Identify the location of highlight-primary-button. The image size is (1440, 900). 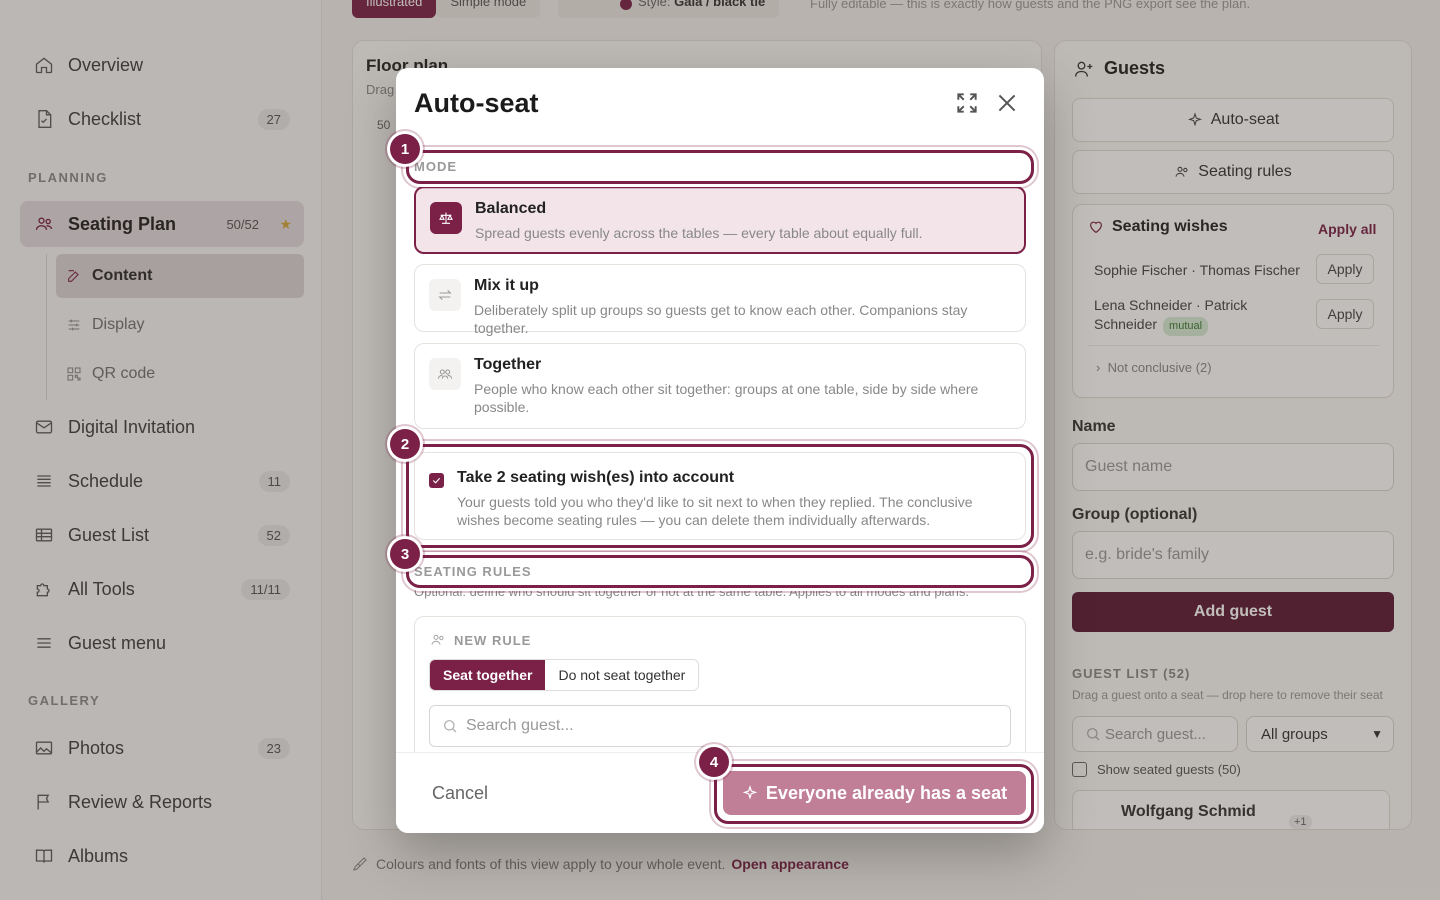
(874, 794).